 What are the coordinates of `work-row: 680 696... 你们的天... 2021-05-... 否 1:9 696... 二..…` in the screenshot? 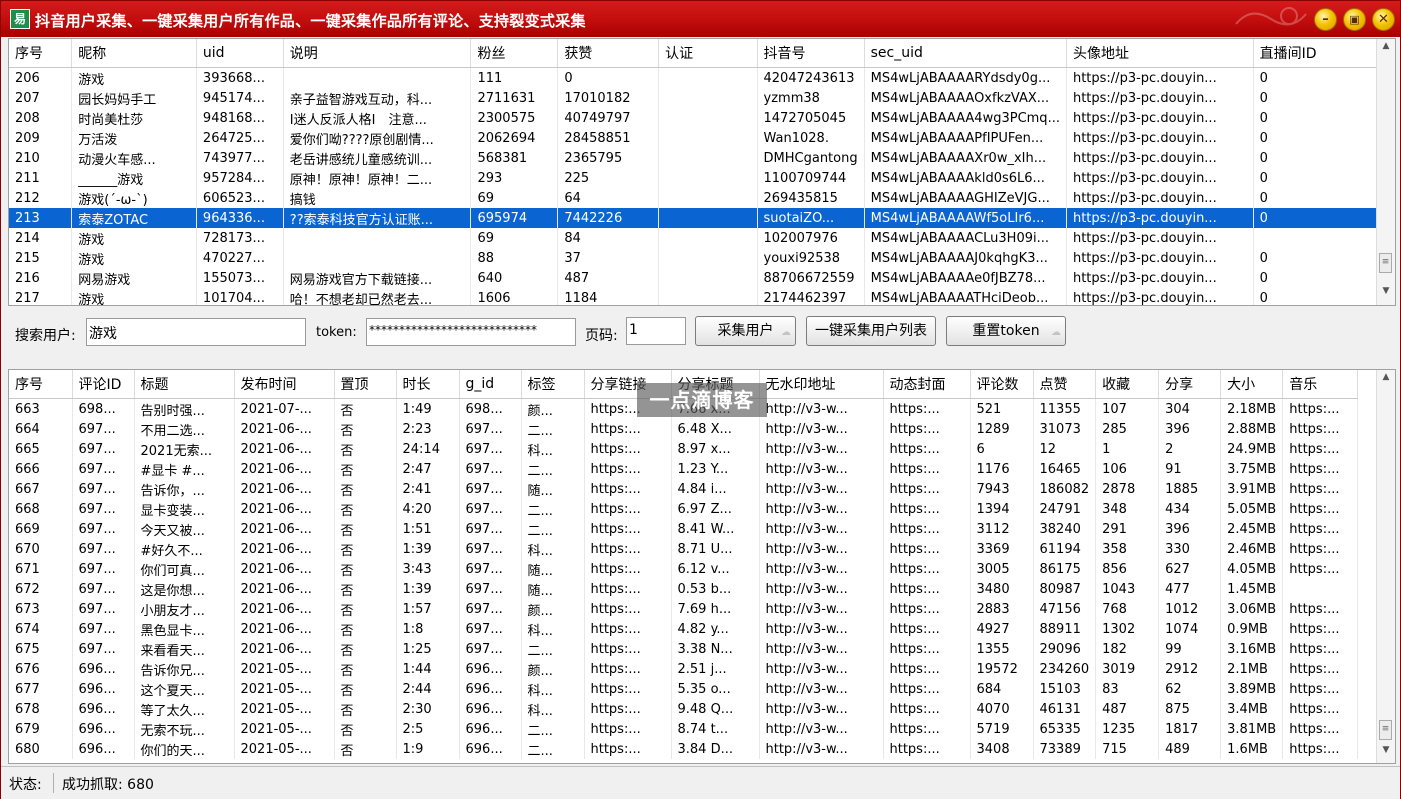 It's located at (684, 749).